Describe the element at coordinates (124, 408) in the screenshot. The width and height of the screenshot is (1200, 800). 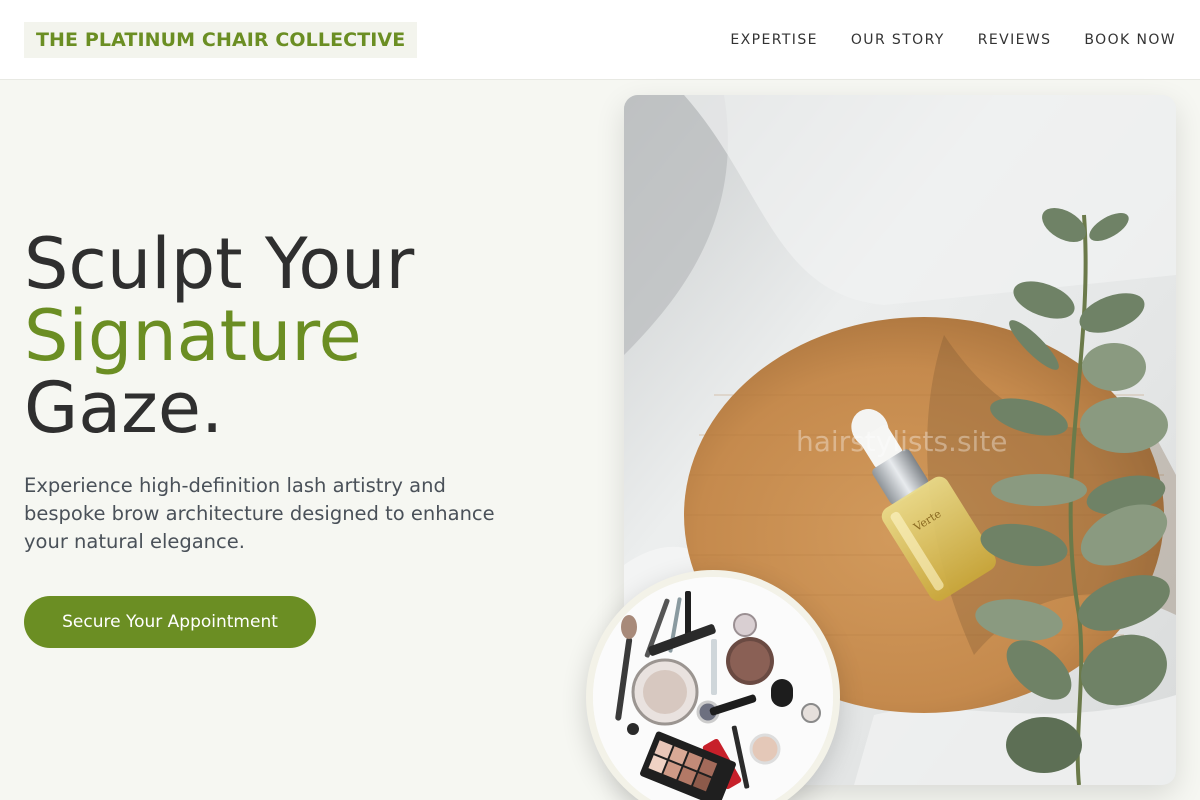
I see `hero-title-line3: Gaze.` at that location.